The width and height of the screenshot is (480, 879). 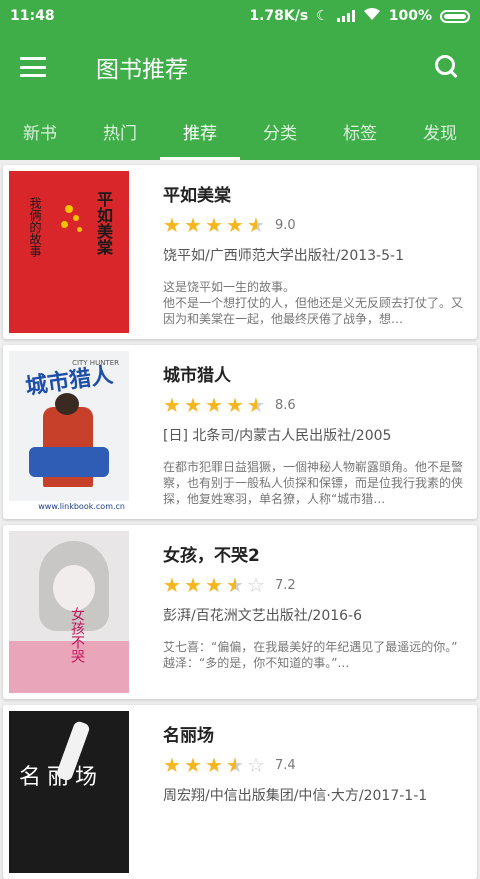 What do you see at coordinates (455, 16) in the screenshot?
I see `battery-icon` at bounding box center [455, 16].